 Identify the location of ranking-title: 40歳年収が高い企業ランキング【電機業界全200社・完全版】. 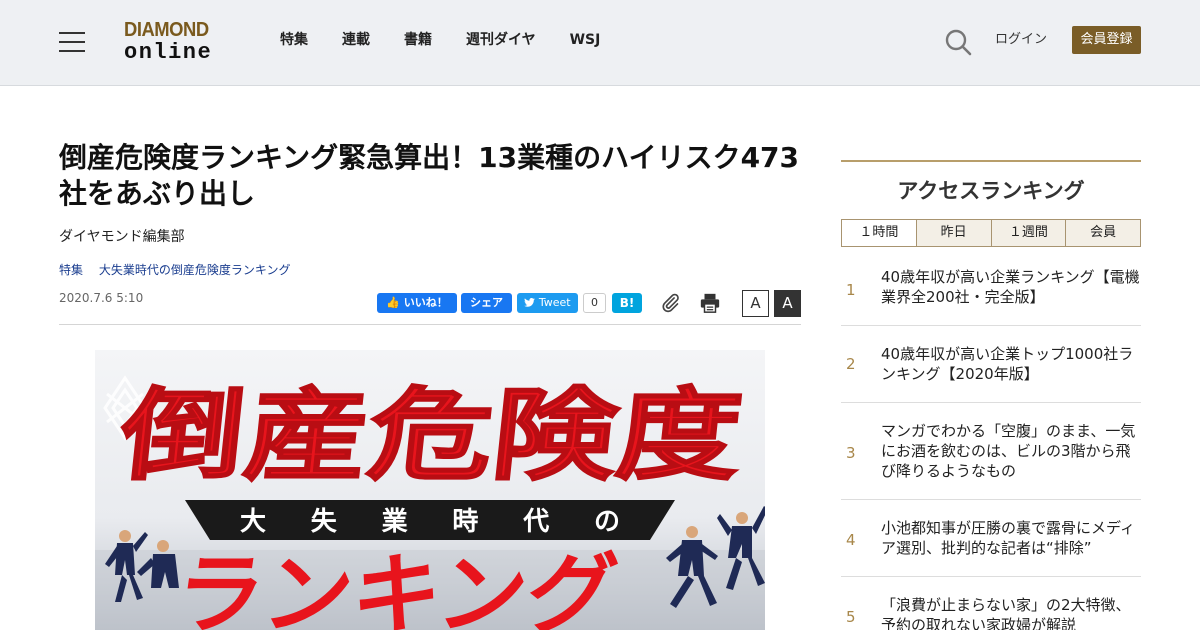
(1010, 287).